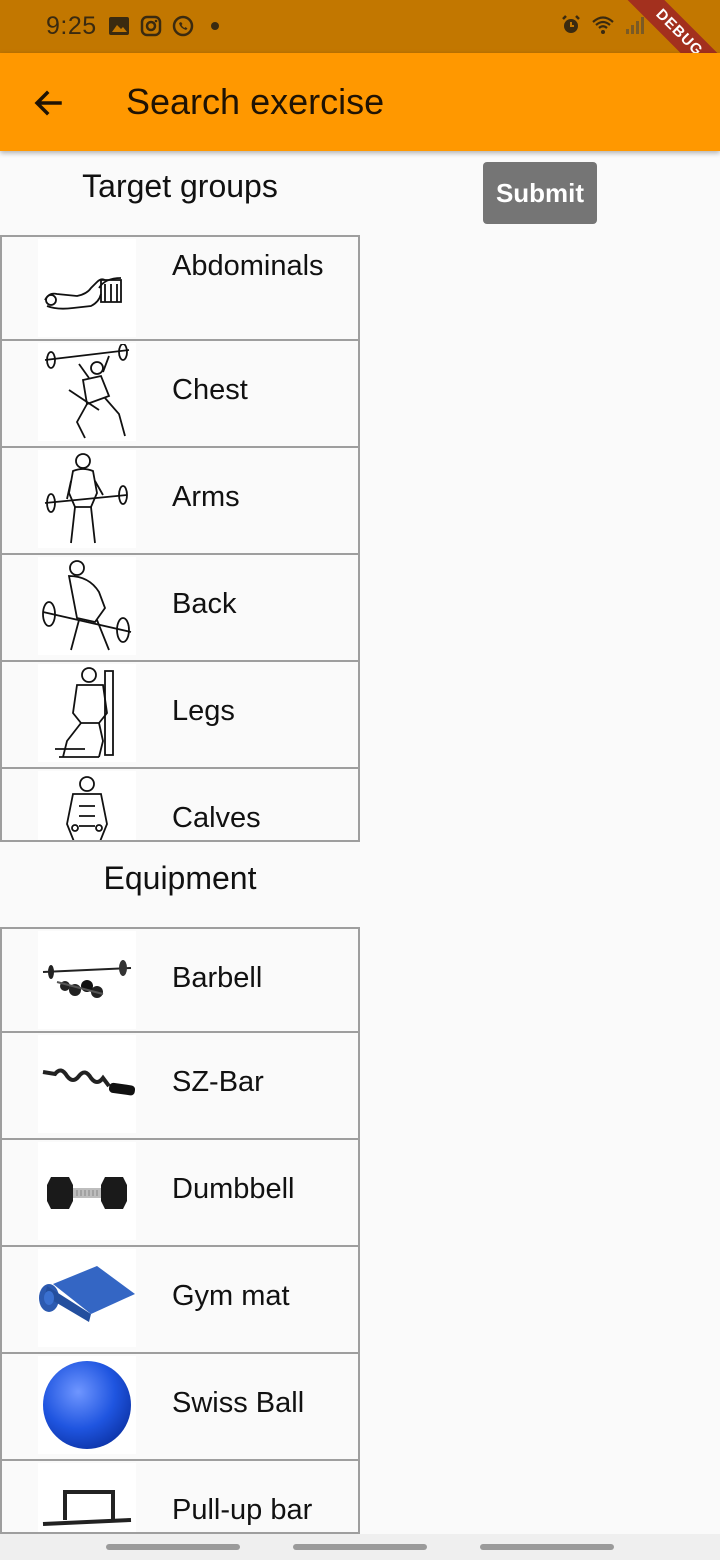  What do you see at coordinates (248, 266) in the screenshot?
I see `list-item-label: Abdominals` at bounding box center [248, 266].